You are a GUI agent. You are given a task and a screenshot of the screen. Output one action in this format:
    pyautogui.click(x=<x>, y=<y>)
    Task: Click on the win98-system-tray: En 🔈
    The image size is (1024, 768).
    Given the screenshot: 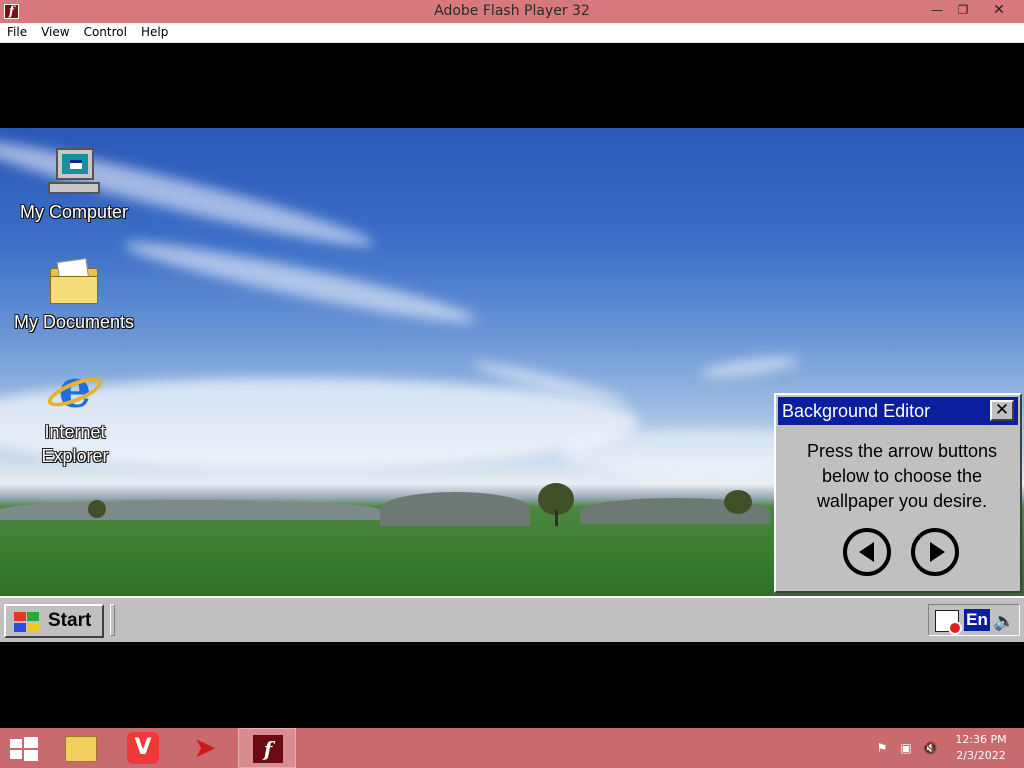 What is the action you would take?
    pyautogui.click(x=974, y=620)
    